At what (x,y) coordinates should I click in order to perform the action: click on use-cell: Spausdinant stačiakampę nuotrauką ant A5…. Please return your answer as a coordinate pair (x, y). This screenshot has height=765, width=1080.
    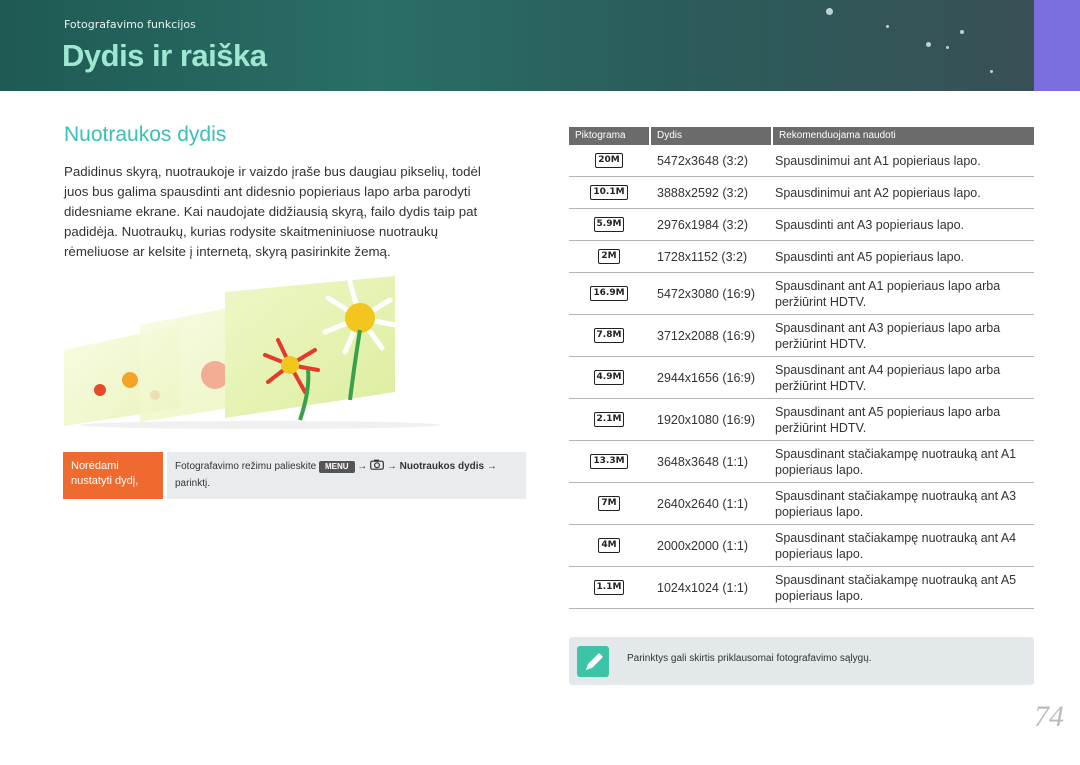
    Looking at the image, I should click on (896, 587).